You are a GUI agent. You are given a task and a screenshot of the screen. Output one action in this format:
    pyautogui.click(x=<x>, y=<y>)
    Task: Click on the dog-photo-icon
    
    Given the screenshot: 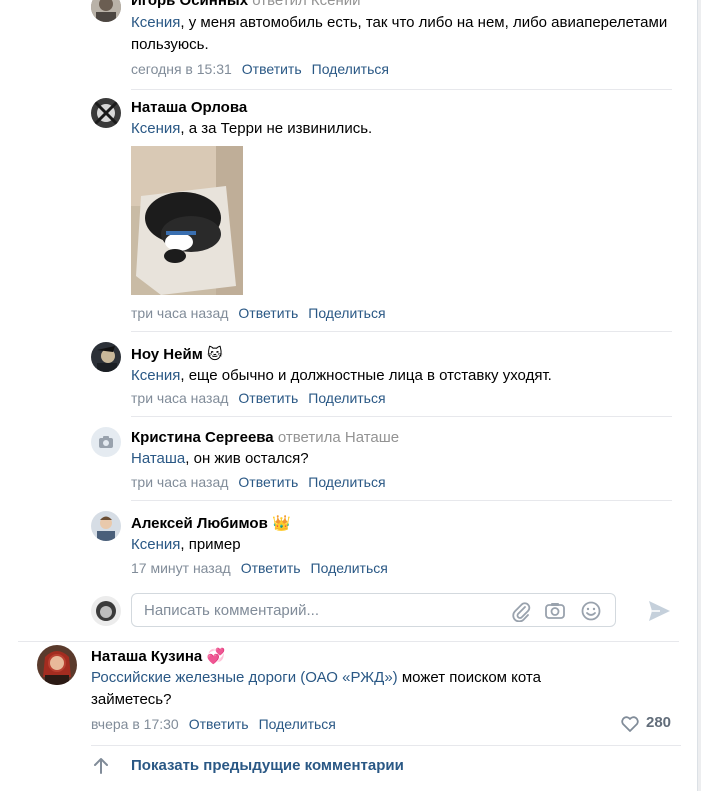 What is the action you would take?
    pyautogui.click(x=187, y=220)
    